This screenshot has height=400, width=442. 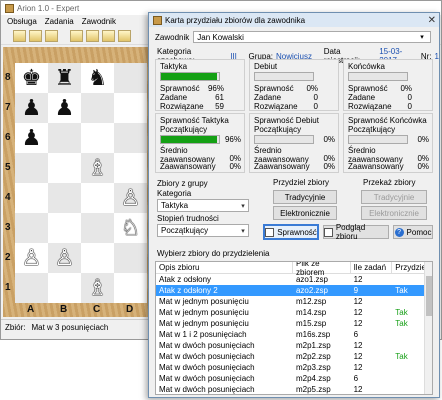 I want to click on first-move-icon, so click(x=76, y=36).